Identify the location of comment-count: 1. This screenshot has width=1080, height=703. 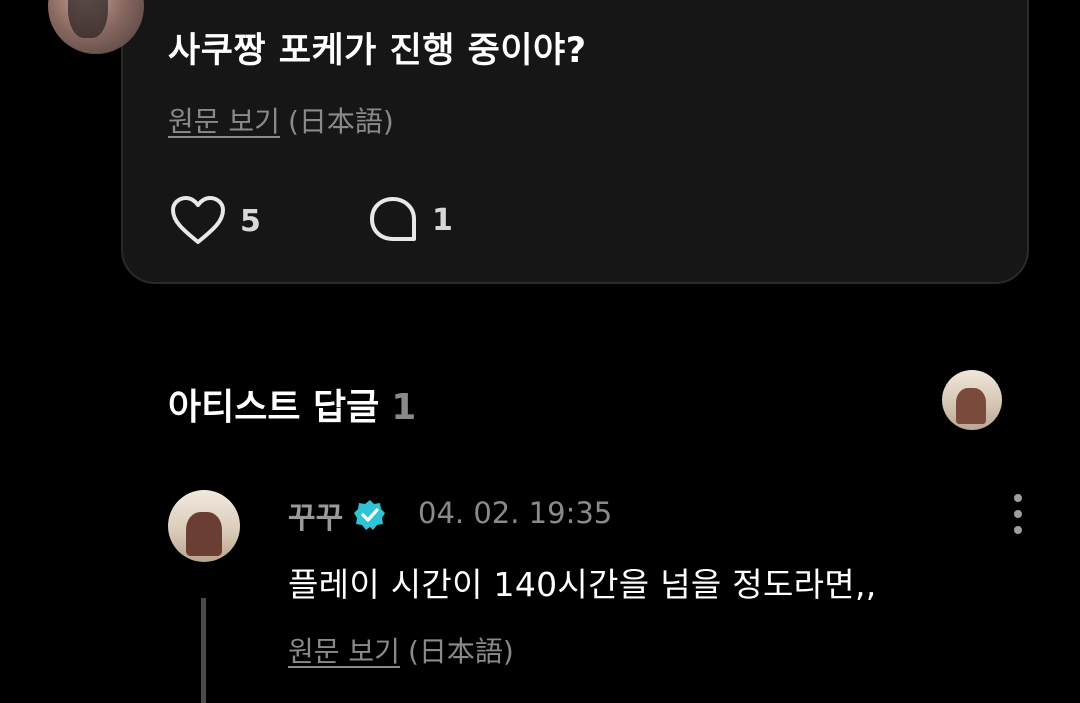
(442, 220).